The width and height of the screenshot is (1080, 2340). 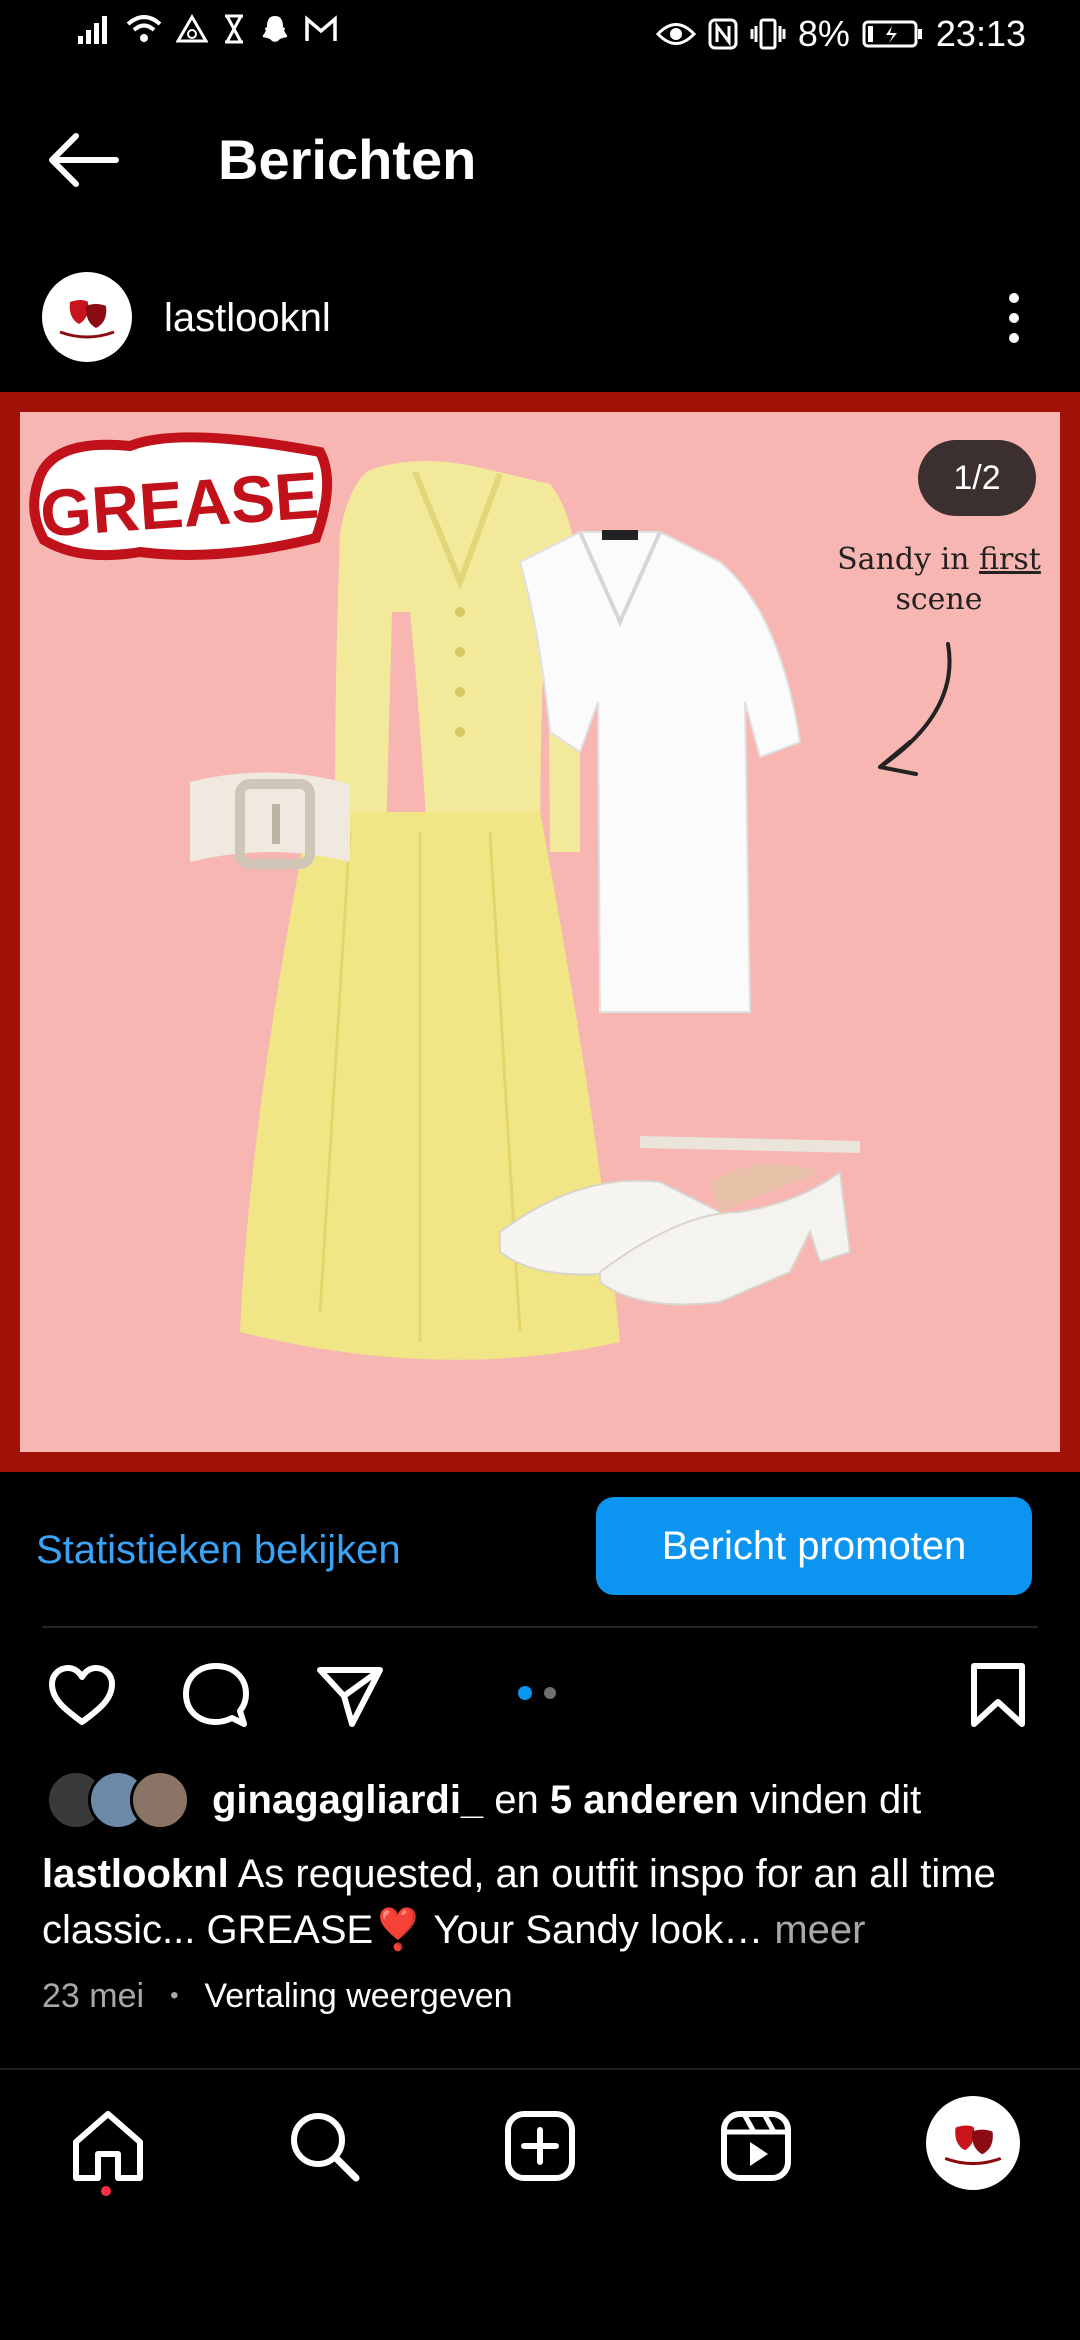 What do you see at coordinates (540, 160) in the screenshot?
I see `top-app-bar` at bounding box center [540, 160].